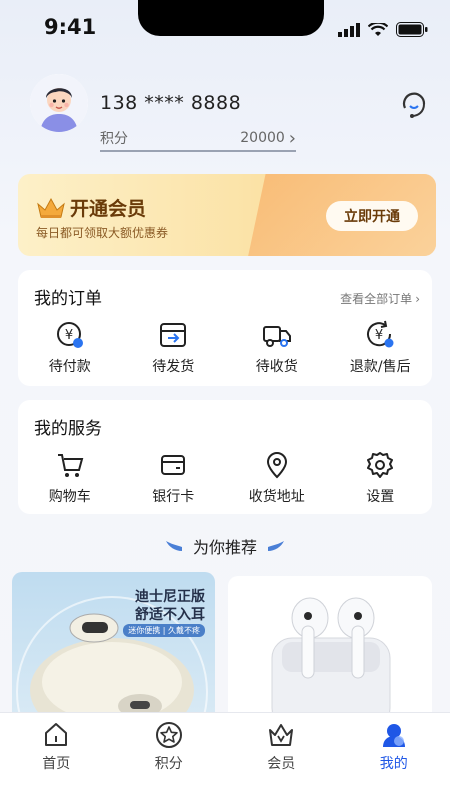  I want to click on service-label: 设置, so click(380, 497).